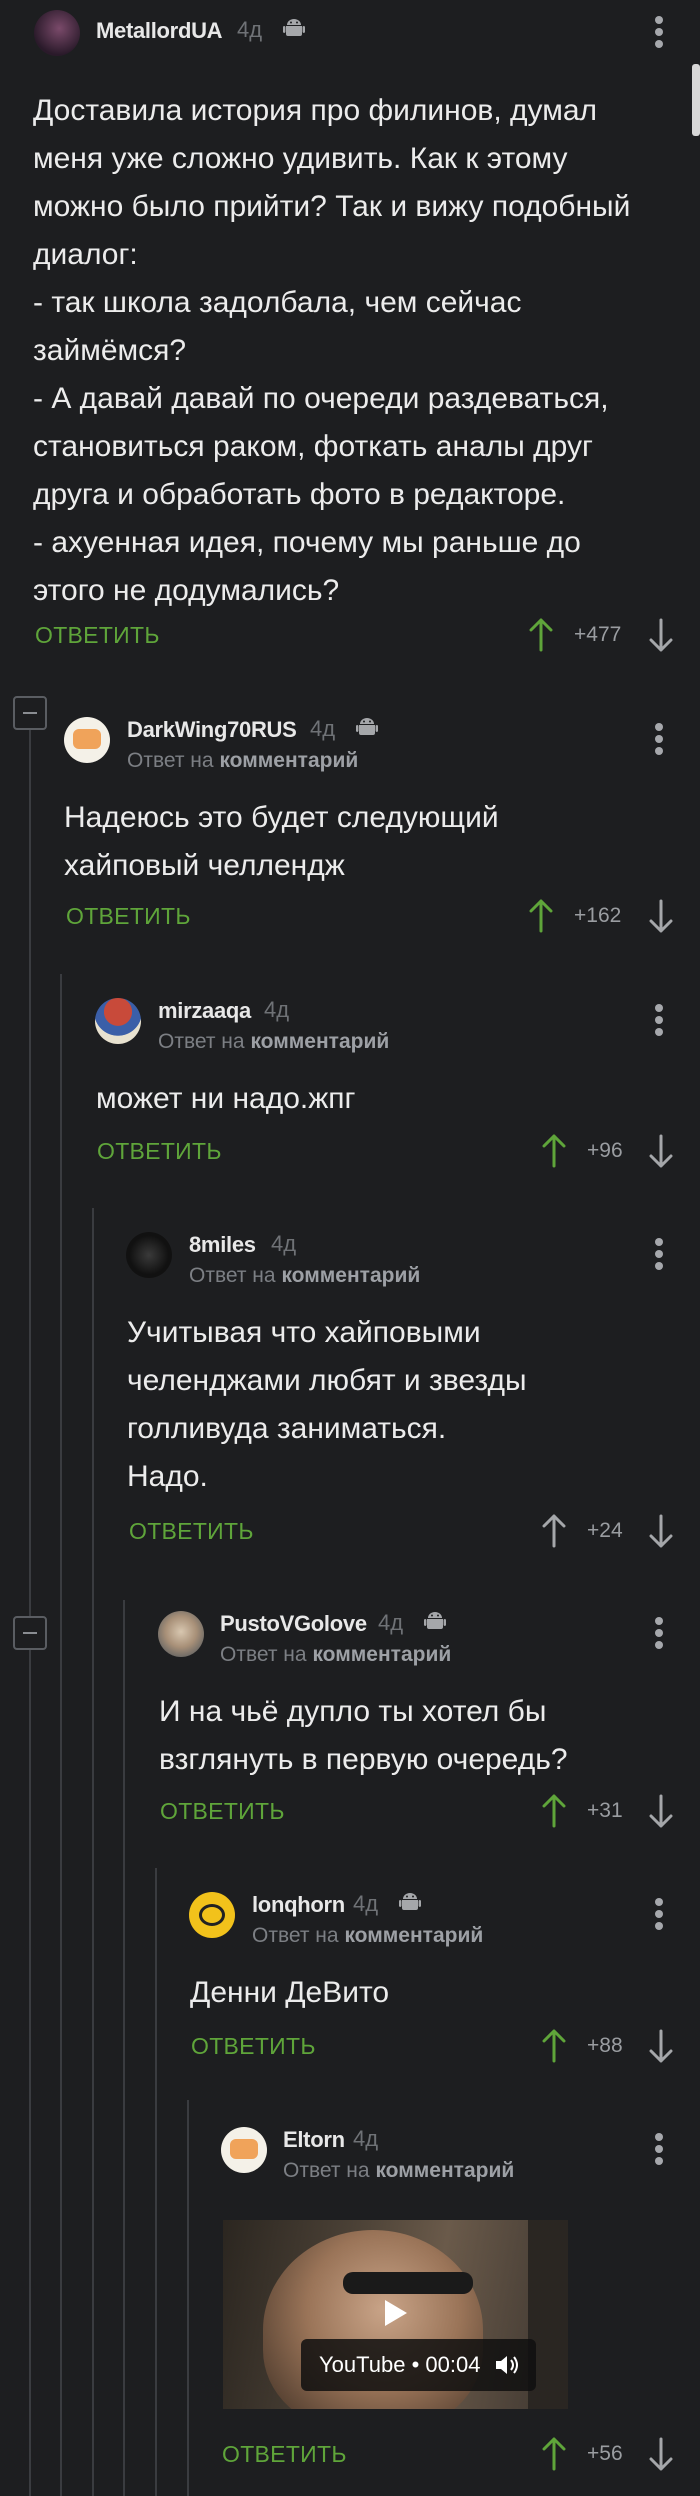  What do you see at coordinates (598, 634) in the screenshot?
I see `rating-counter: +477` at bounding box center [598, 634].